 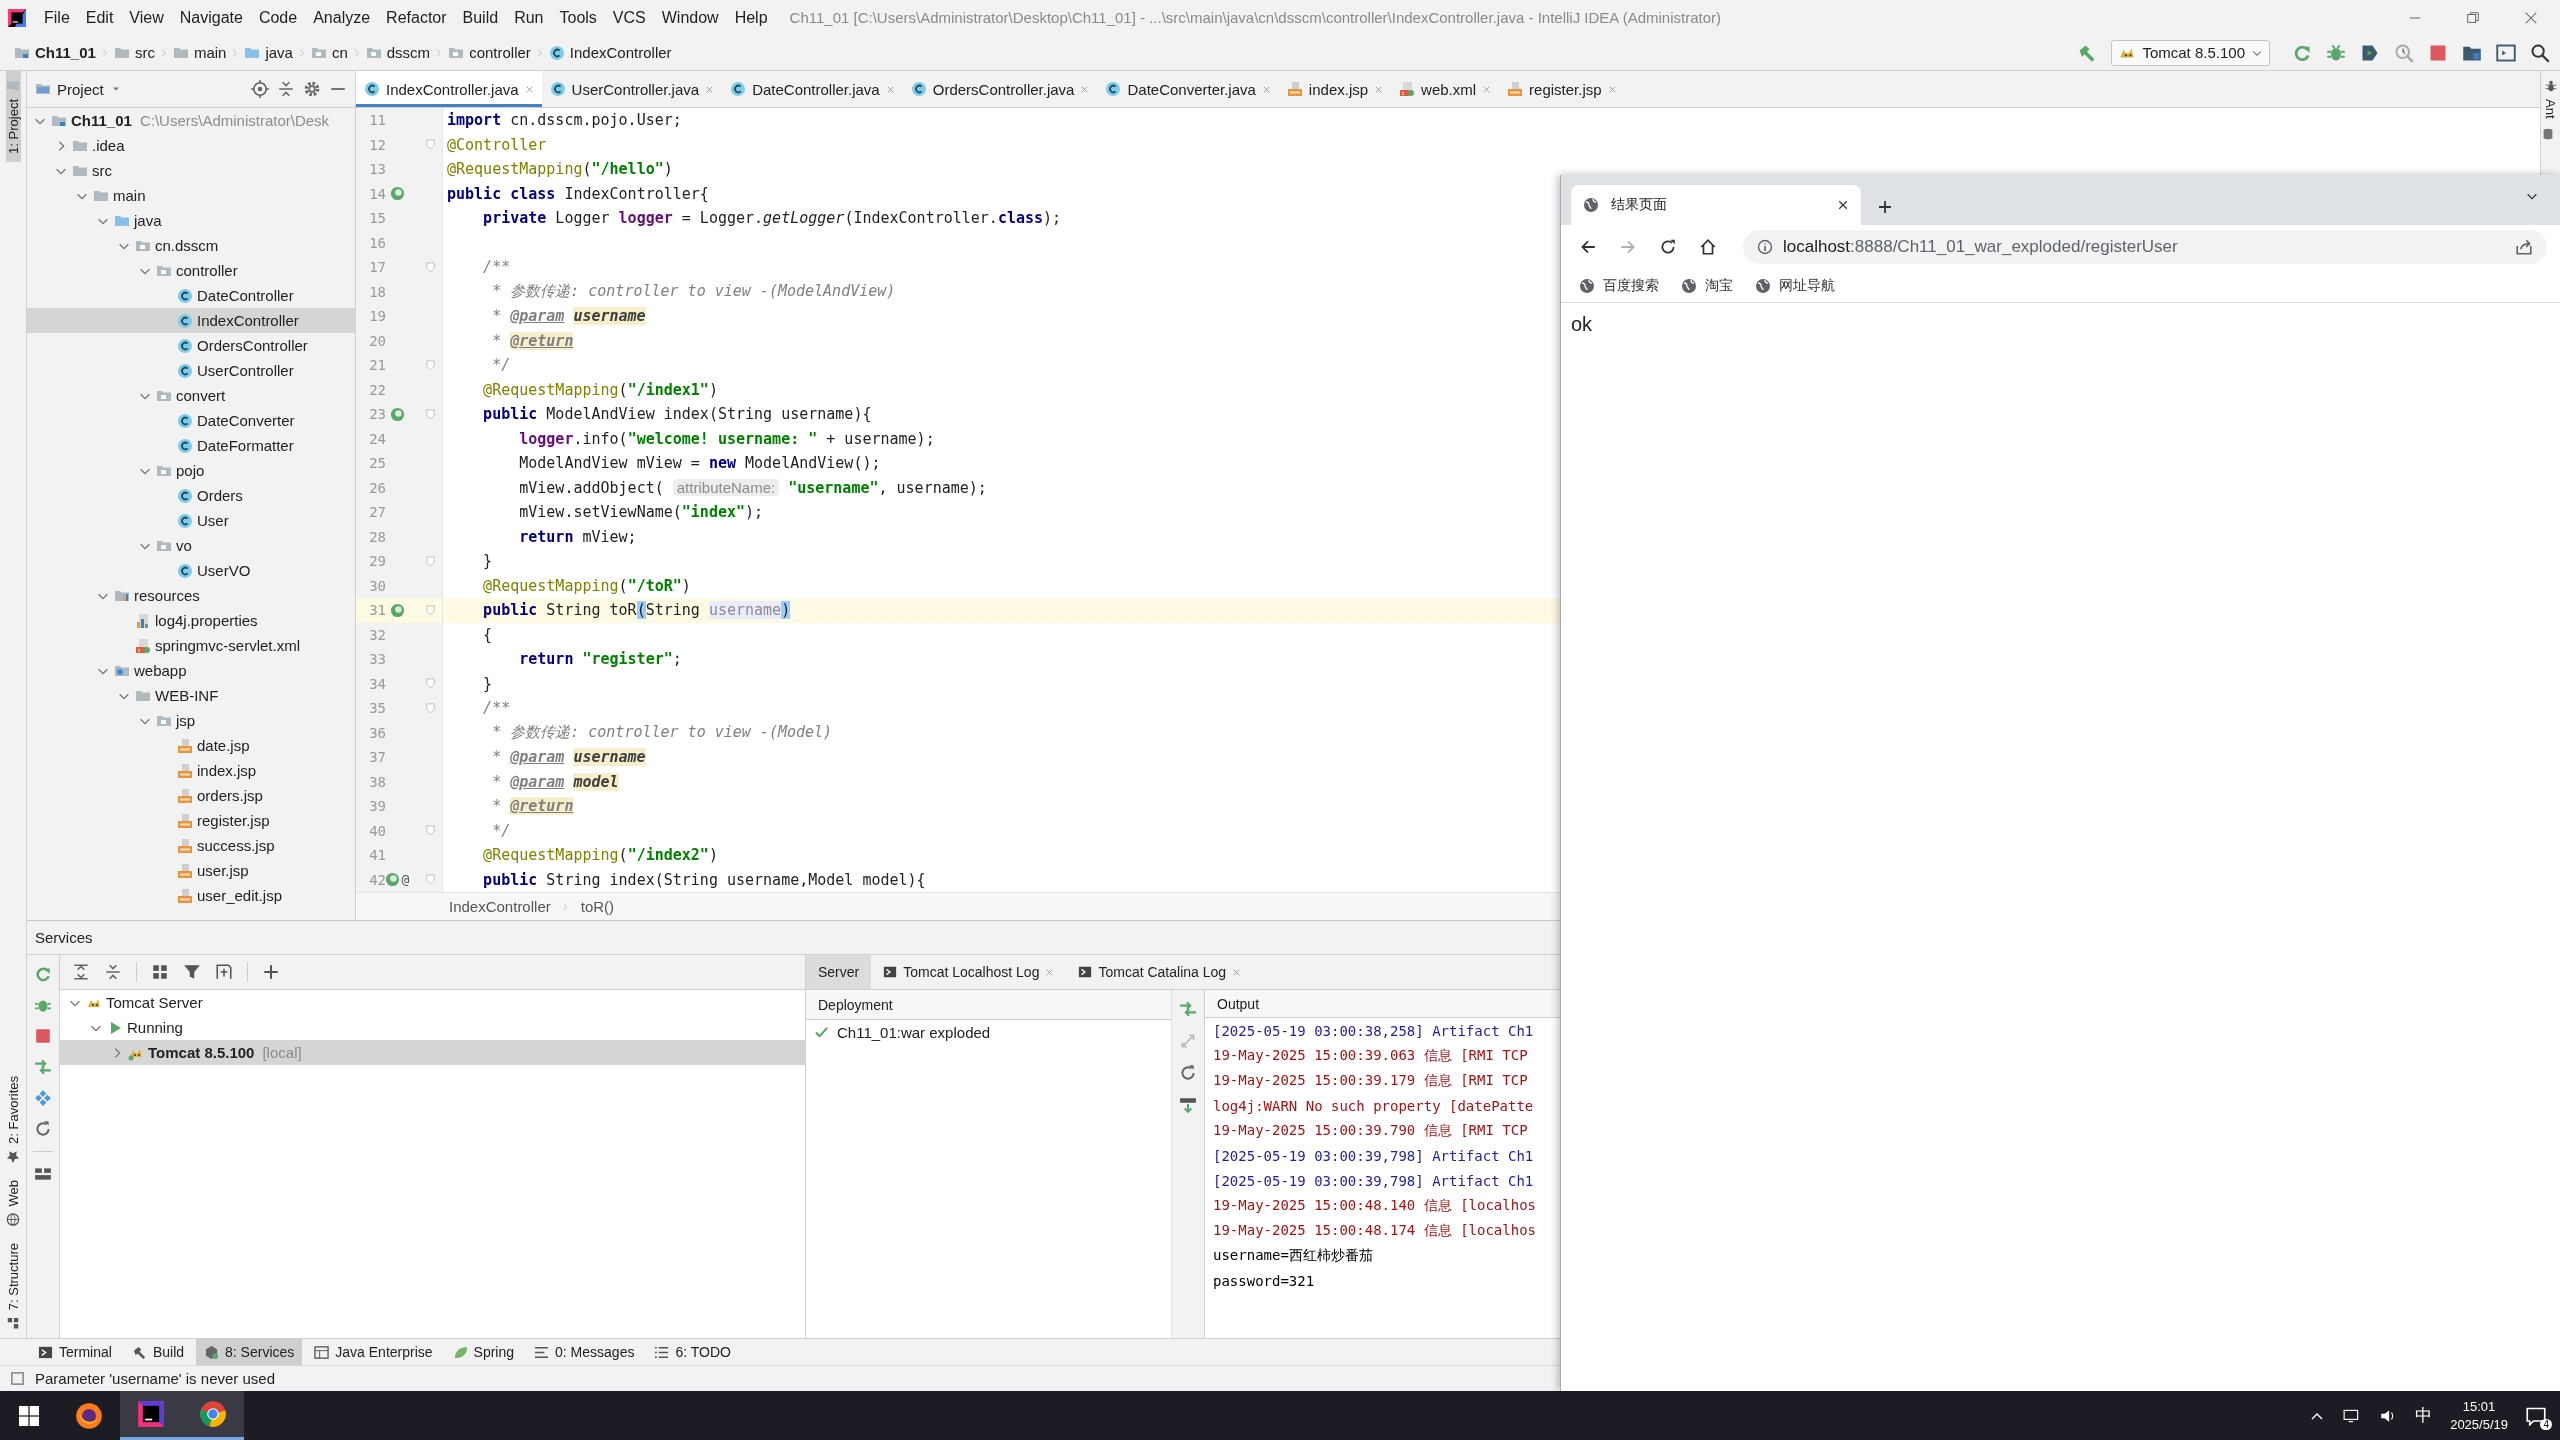 I want to click on tree-item: user.jsp, so click(x=191, y=870).